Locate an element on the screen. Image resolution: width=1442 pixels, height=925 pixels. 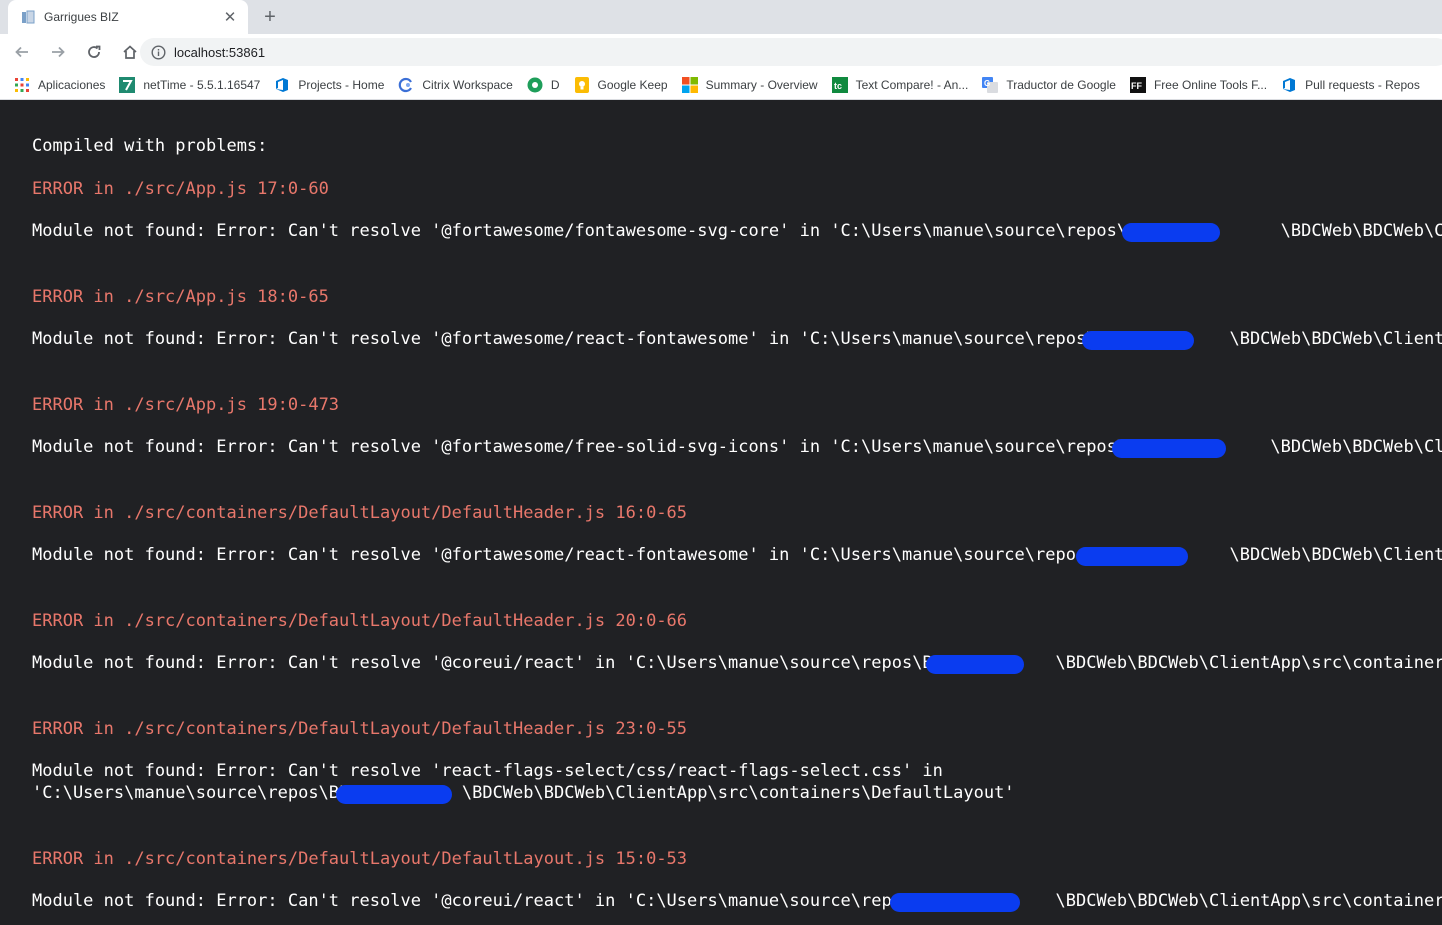
tab-strip: Garrigues BIZ ✕ + is located at coordinates (721, 17).